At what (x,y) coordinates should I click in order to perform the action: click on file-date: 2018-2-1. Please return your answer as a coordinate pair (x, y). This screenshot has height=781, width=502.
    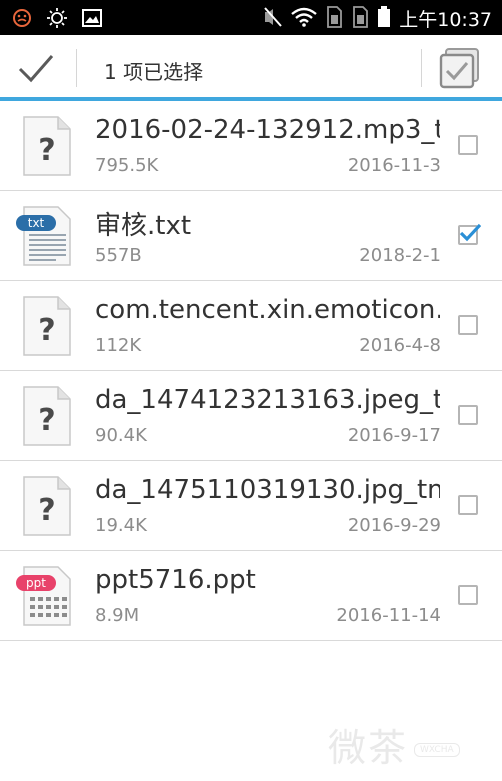
    Looking at the image, I should click on (400, 255).